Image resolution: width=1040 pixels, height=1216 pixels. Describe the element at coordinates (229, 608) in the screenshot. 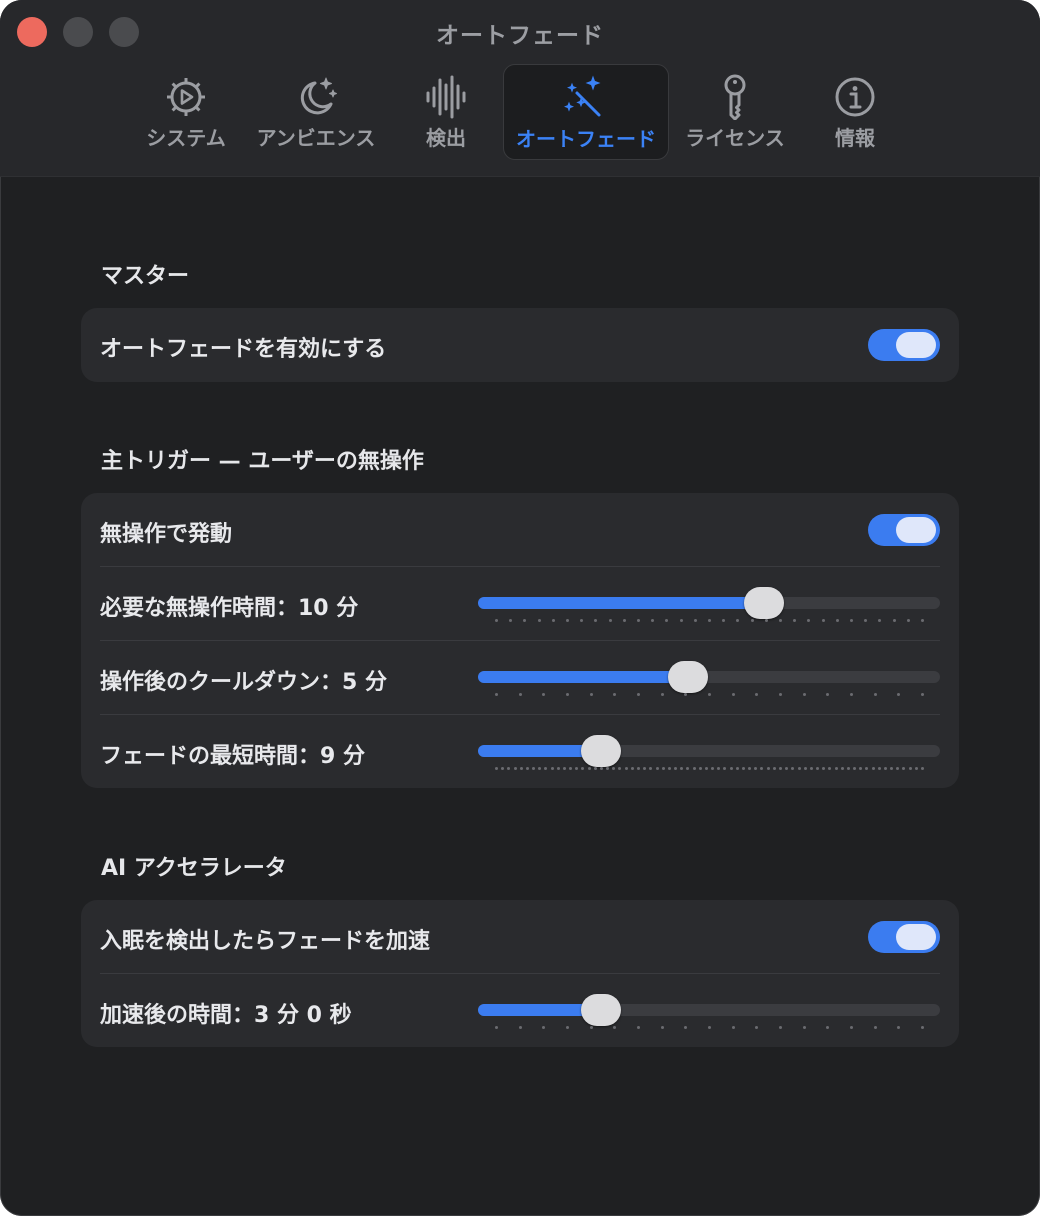

I see `row-label: 必要な無操作時間：10 分` at that location.